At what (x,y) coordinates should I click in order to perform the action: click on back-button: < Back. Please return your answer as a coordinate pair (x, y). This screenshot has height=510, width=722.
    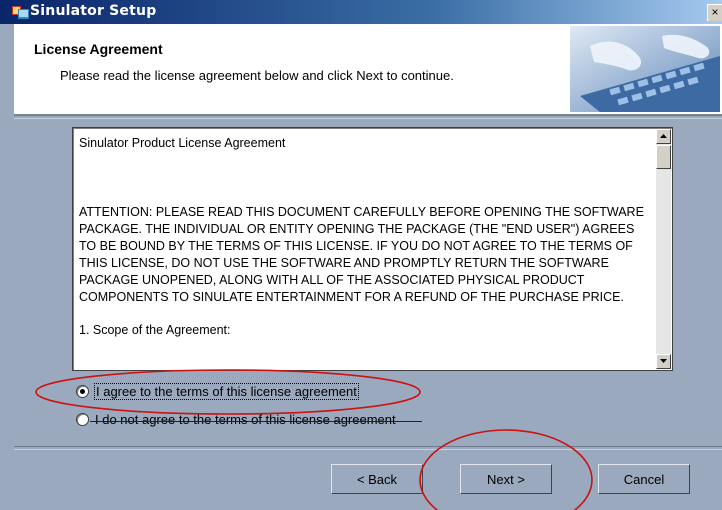
    Looking at the image, I should click on (377, 479).